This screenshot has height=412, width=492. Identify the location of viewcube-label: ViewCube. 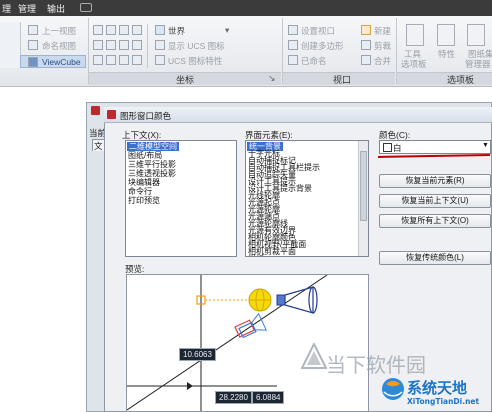
(61, 62).